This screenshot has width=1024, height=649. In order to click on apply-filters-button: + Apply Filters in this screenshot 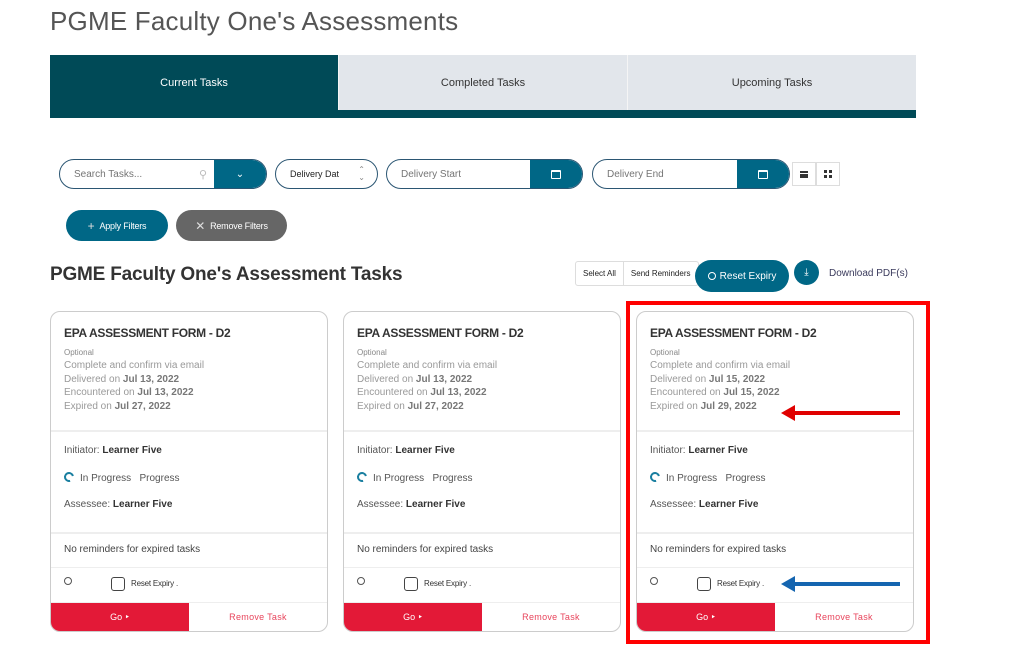, I will do `click(117, 225)`.